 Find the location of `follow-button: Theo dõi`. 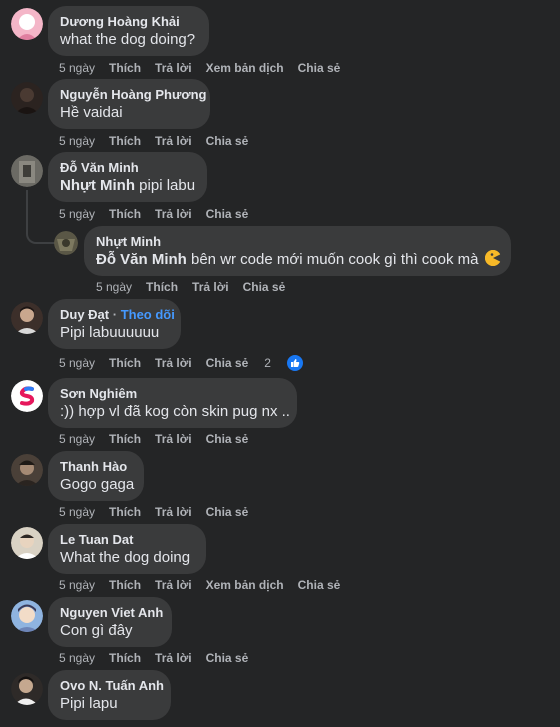

follow-button: Theo dõi is located at coordinates (148, 314).